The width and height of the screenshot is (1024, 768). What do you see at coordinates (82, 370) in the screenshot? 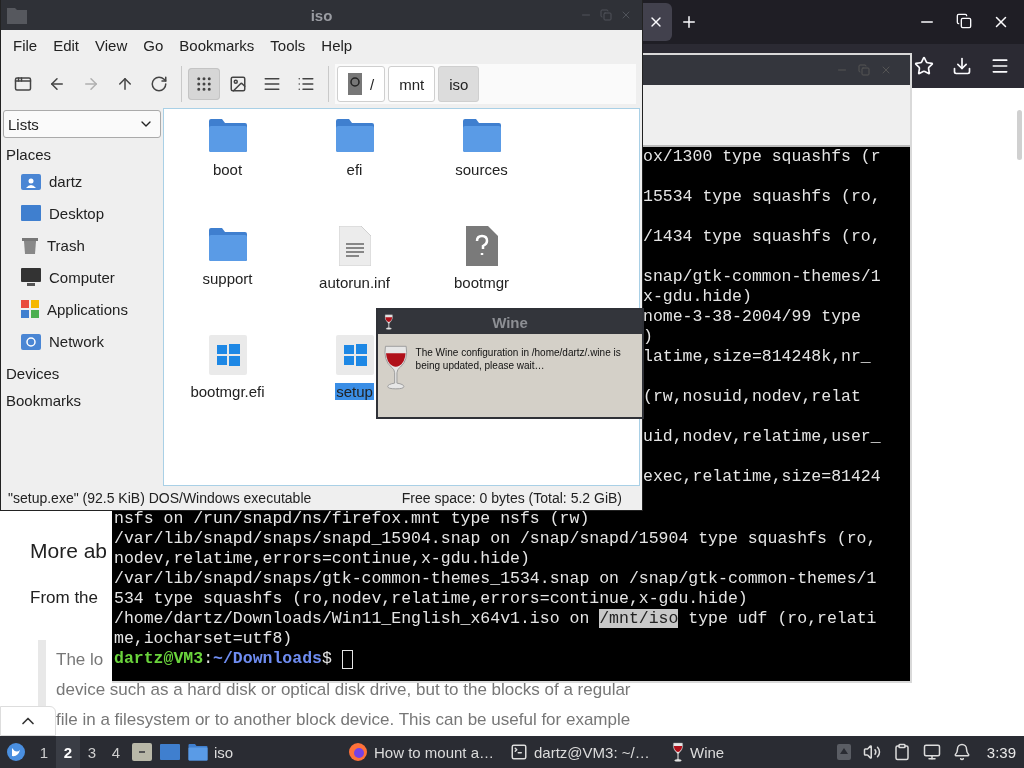
I see `section-header: Devices` at bounding box center [82, 370].